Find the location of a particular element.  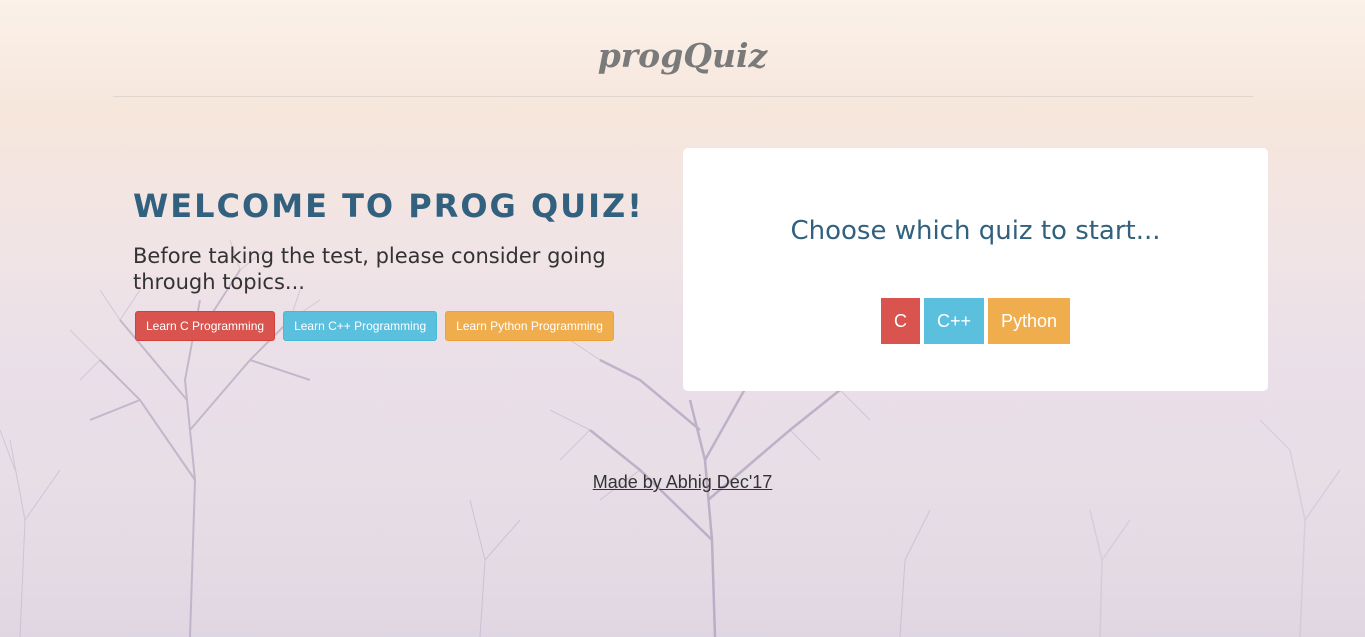

quiz-cpp-button: C++ is located at coordinates (954, 321).